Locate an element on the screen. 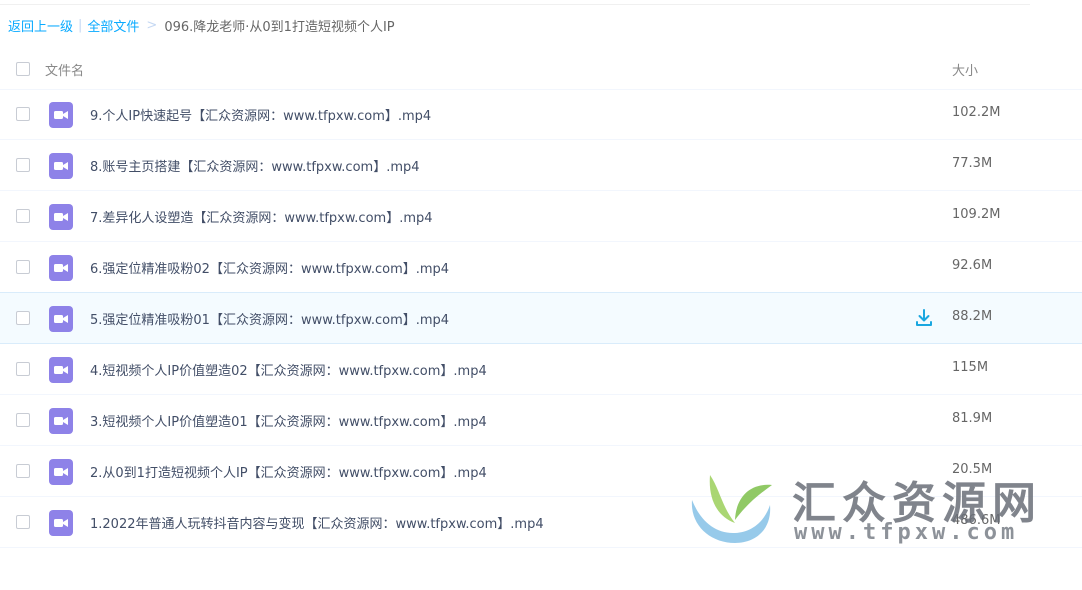 The image size is (1082, 590). breadcrumb: 返回上一级 | 全部文件 > 096.降龙老师·从0到1打造短视频个人IP is located at coordinates (201, 25).